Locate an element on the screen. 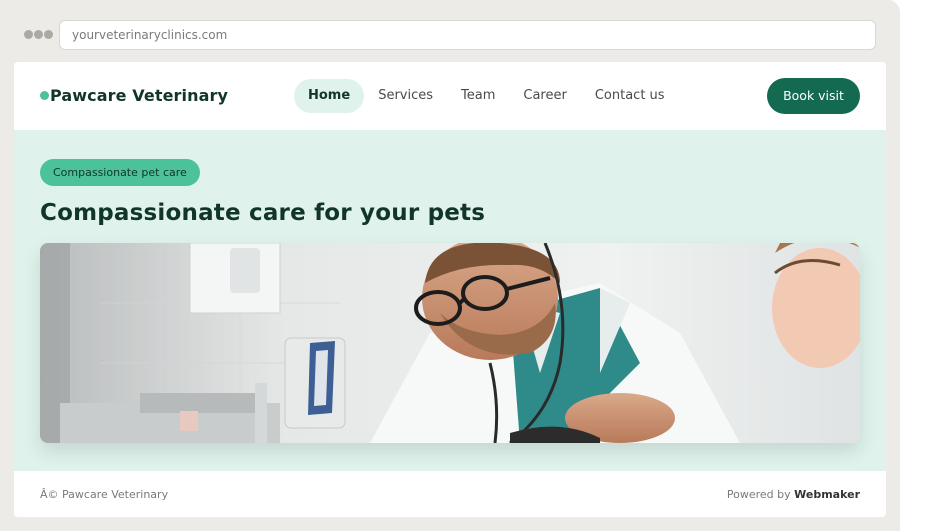 Image resolution: width=950 pixels, height=531 pixels. brand-dot-icon is located at coordinates (44, 95).